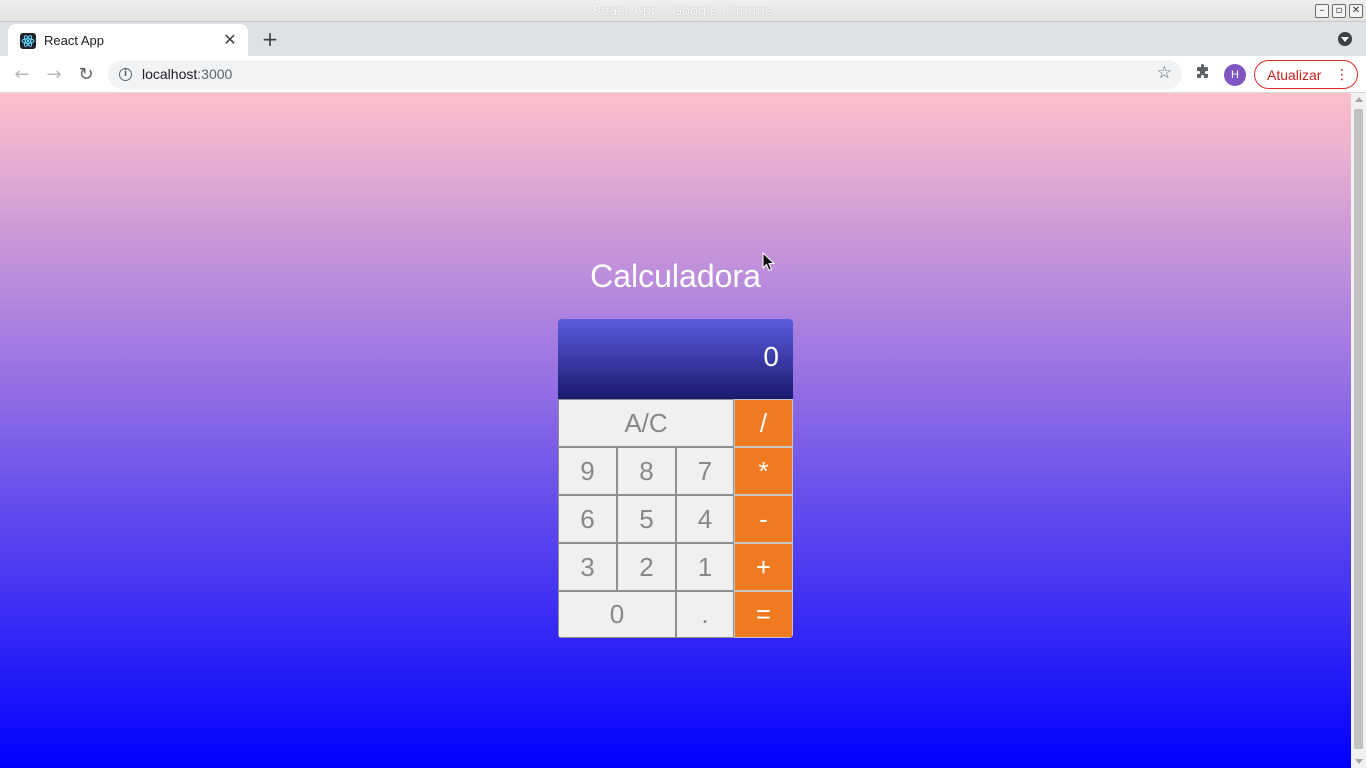 This screenshot has width=1366, height=768. Describe the element at coordinates (1356, 11) in the screenshot. I see `close-window-icon: ✕` at that location.